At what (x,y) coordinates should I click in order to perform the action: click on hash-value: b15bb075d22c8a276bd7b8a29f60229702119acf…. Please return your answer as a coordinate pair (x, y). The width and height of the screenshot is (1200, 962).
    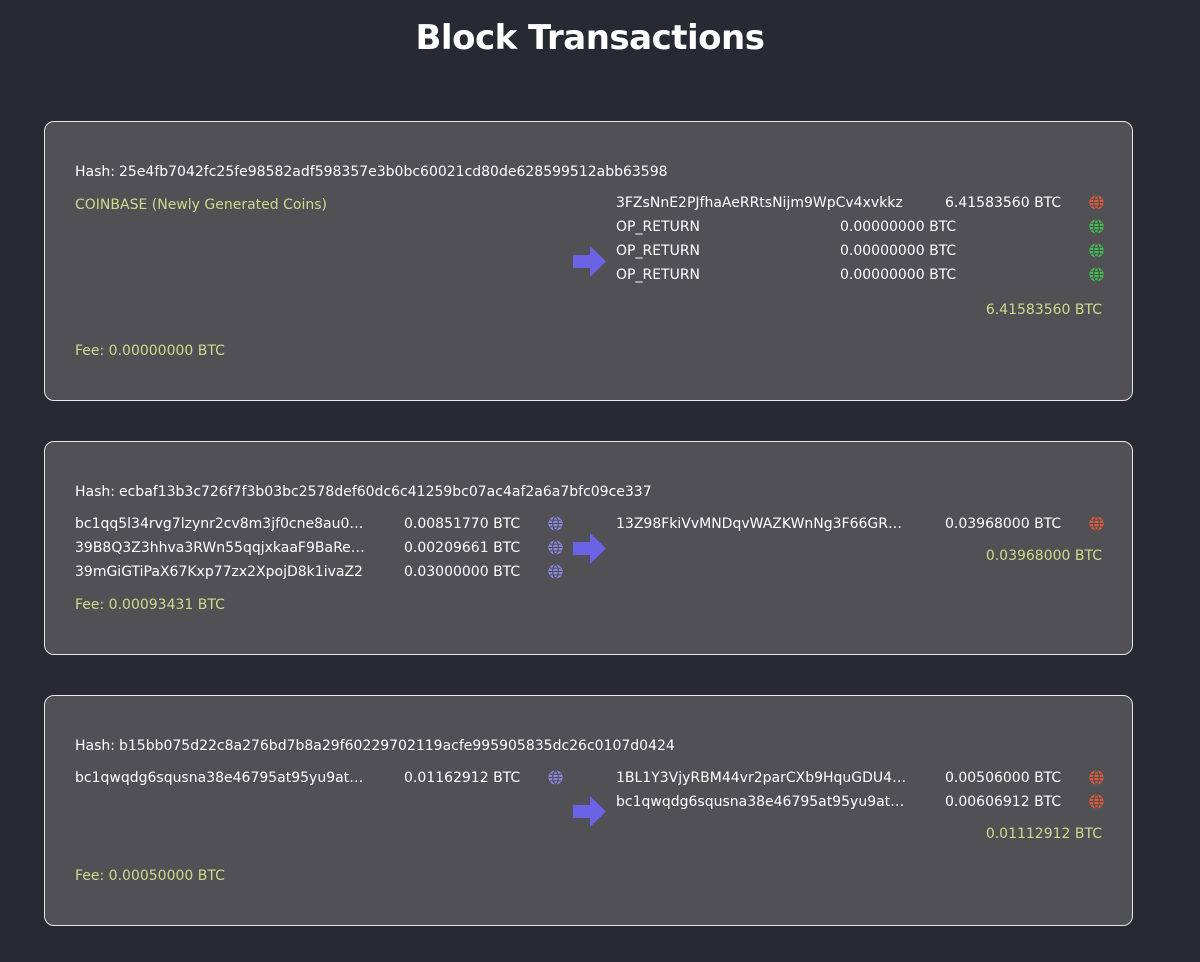
    Looking at the image, I should click on (397, 746).